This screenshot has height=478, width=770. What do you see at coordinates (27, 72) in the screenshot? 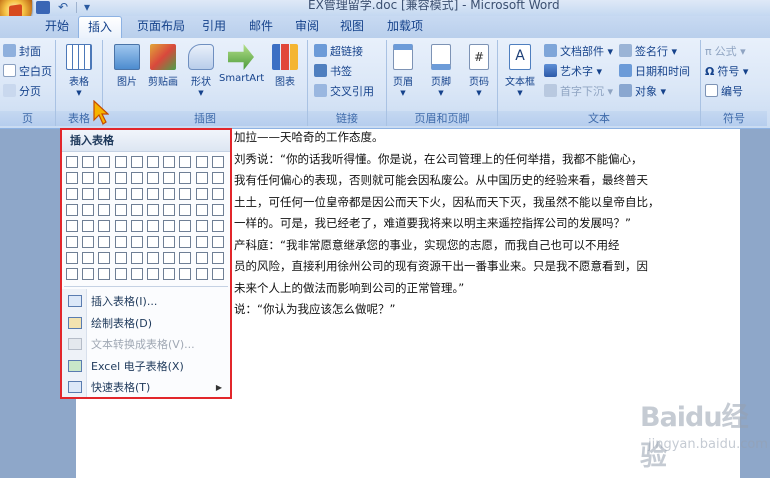
I see `blank-page-button: 空白页` at bounding box center [27, 72].